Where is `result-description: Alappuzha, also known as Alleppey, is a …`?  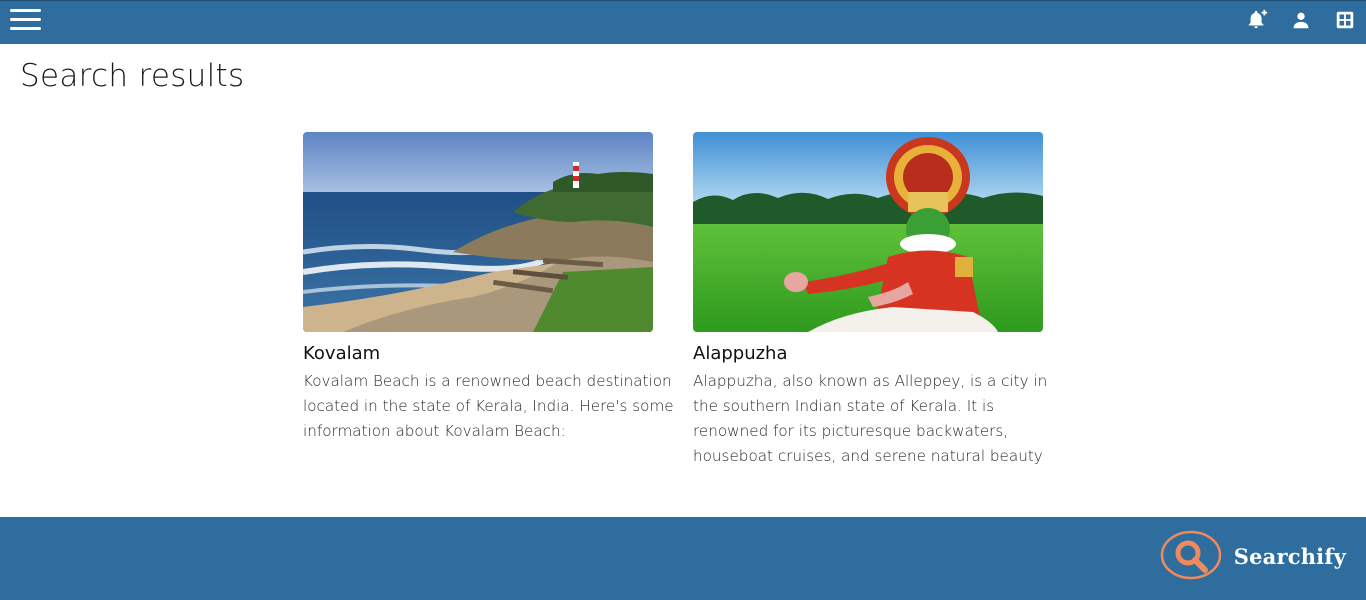
result-description: Alappuzha, also known as Alleppey, is a … is located at coordinates (870, 418).